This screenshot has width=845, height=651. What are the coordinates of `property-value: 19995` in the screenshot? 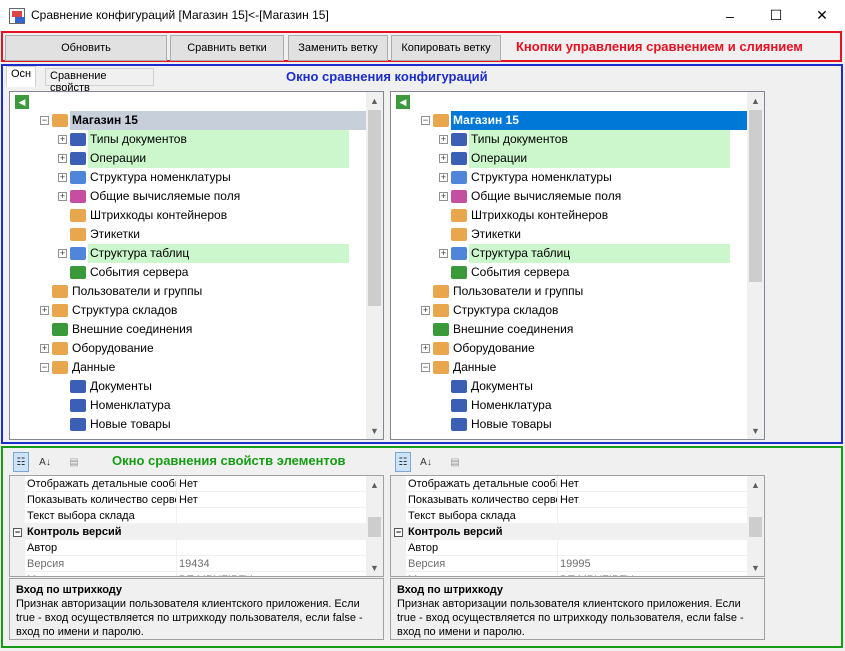 It's located at (575, 564).